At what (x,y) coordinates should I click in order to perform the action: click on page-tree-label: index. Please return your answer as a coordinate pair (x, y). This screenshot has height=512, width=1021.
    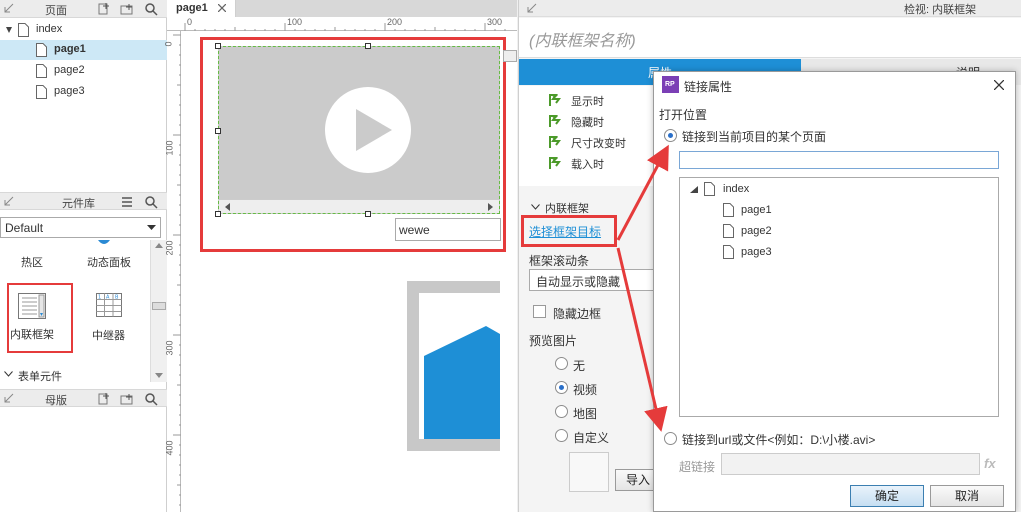
    Looking at the image, I should click on (49, 29).